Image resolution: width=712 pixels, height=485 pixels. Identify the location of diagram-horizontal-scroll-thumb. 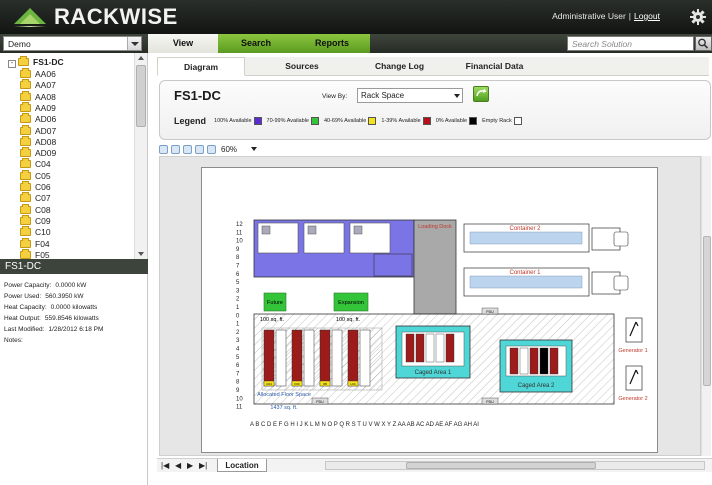
(501, 465).